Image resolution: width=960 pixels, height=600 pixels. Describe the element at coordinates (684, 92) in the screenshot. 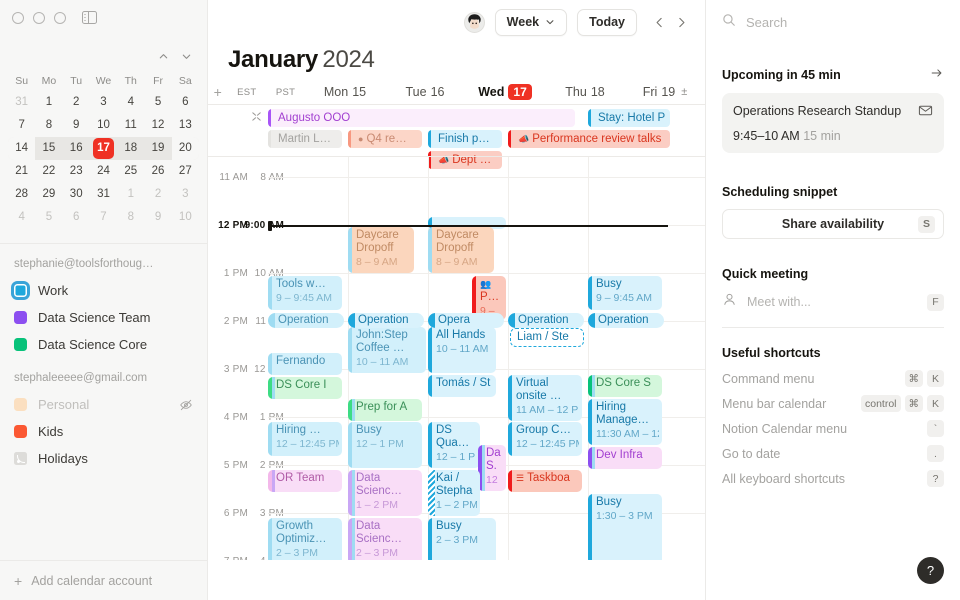

I see `timezone-toggle-icon: ±` at that location.